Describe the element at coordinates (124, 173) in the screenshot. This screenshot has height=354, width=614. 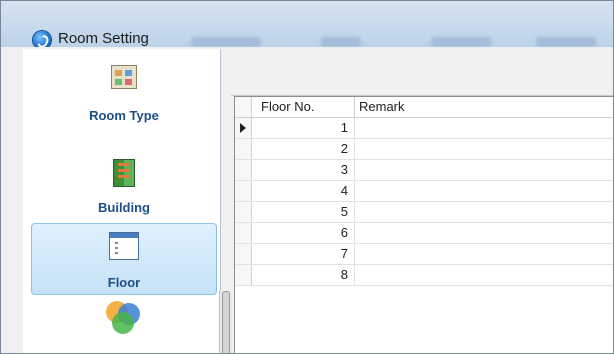
I see `building-icon` at that location.